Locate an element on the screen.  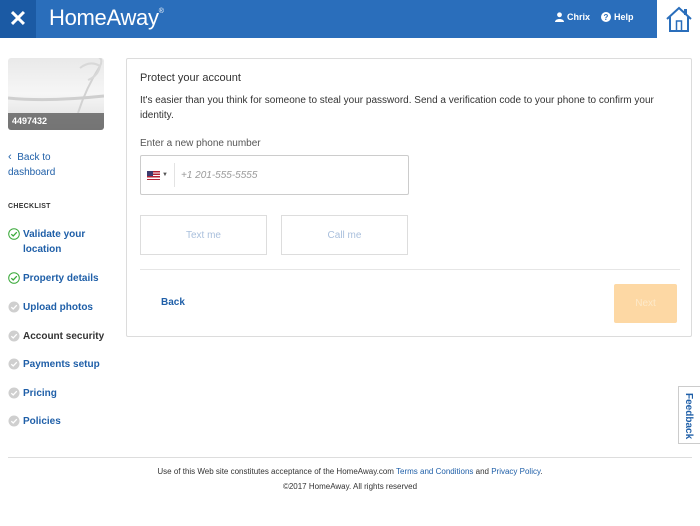
copyright: ©2017 HomeAway. All rights reserved is located at coordinates (350, 486).